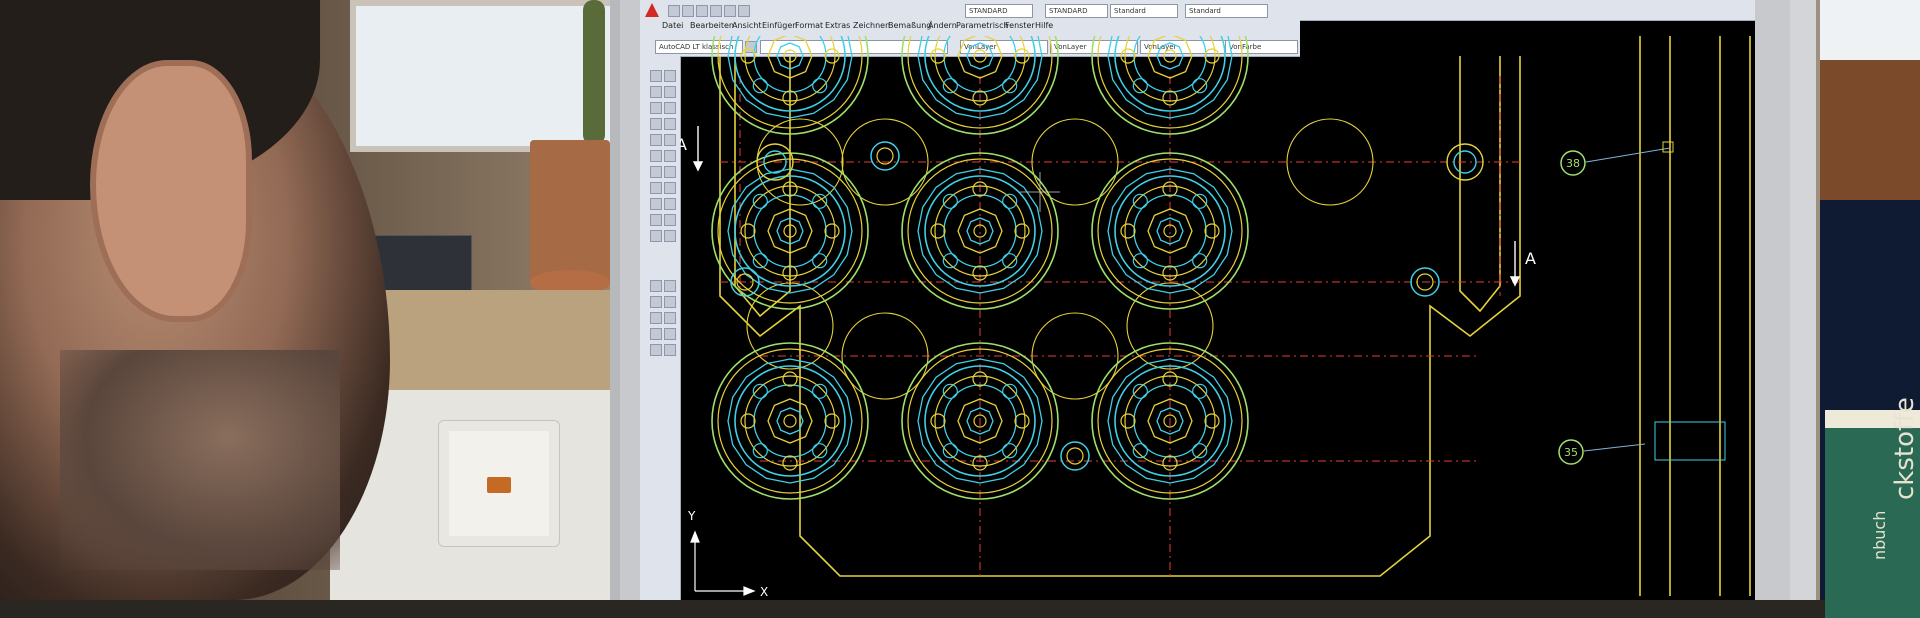 The image size is (1920, 618). Describe the element at coordinates (656, 124) in the screenshot. I see `rectangle-tool-icon` at that location.